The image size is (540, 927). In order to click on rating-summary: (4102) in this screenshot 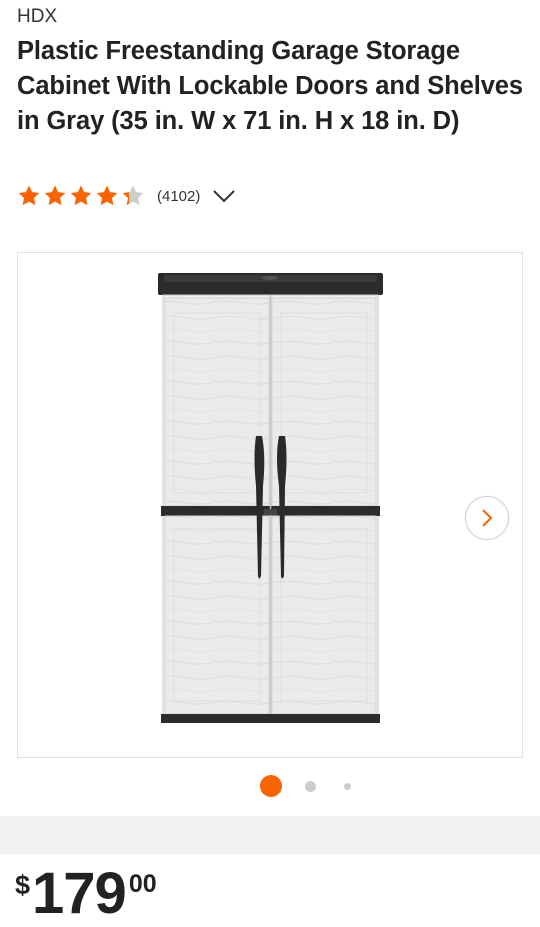, I will do `click(126, 196)`.